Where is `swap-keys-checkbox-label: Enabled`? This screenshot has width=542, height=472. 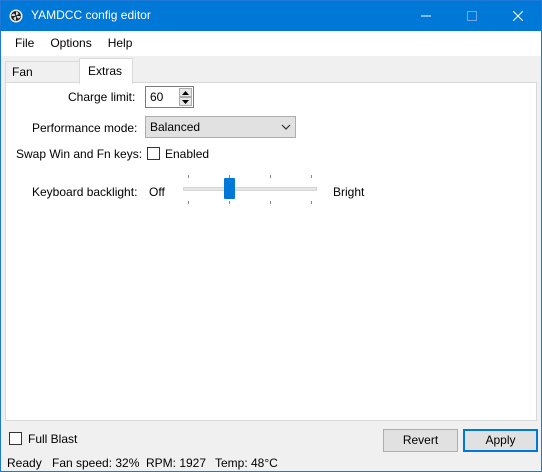
swap-keys-checkbox-label: Enabled is located at coordinates (187, 154).